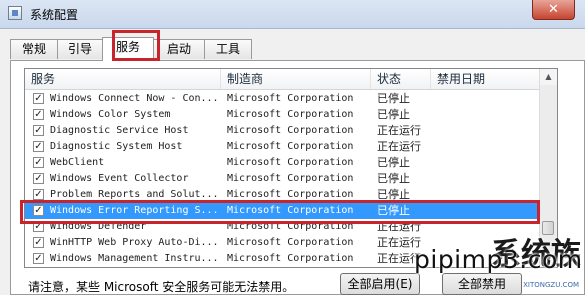 The image size is (585, 295). What do you see at coordinates (486, 79) in the screenshot?
I see `column-header-disabled-date: 禁用日期` at bounding box center [486, 79].